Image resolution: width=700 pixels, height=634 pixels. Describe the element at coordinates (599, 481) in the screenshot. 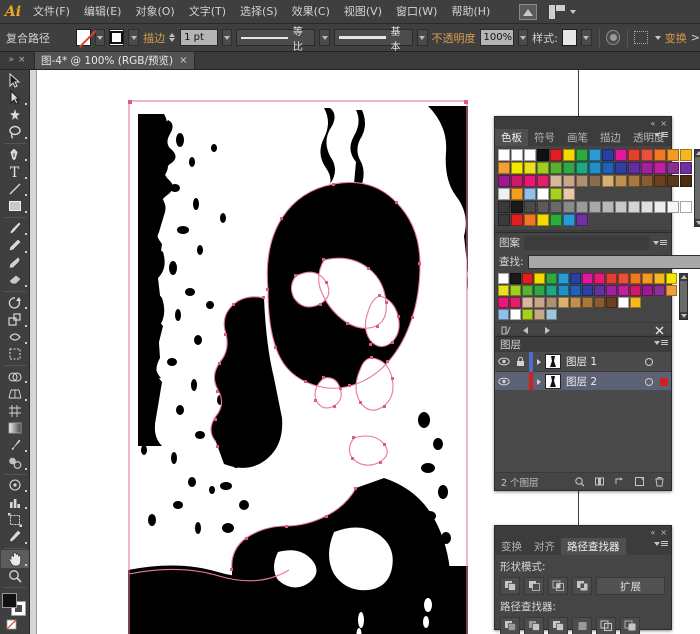

I see `make-clipping-mask-icon` at that location.